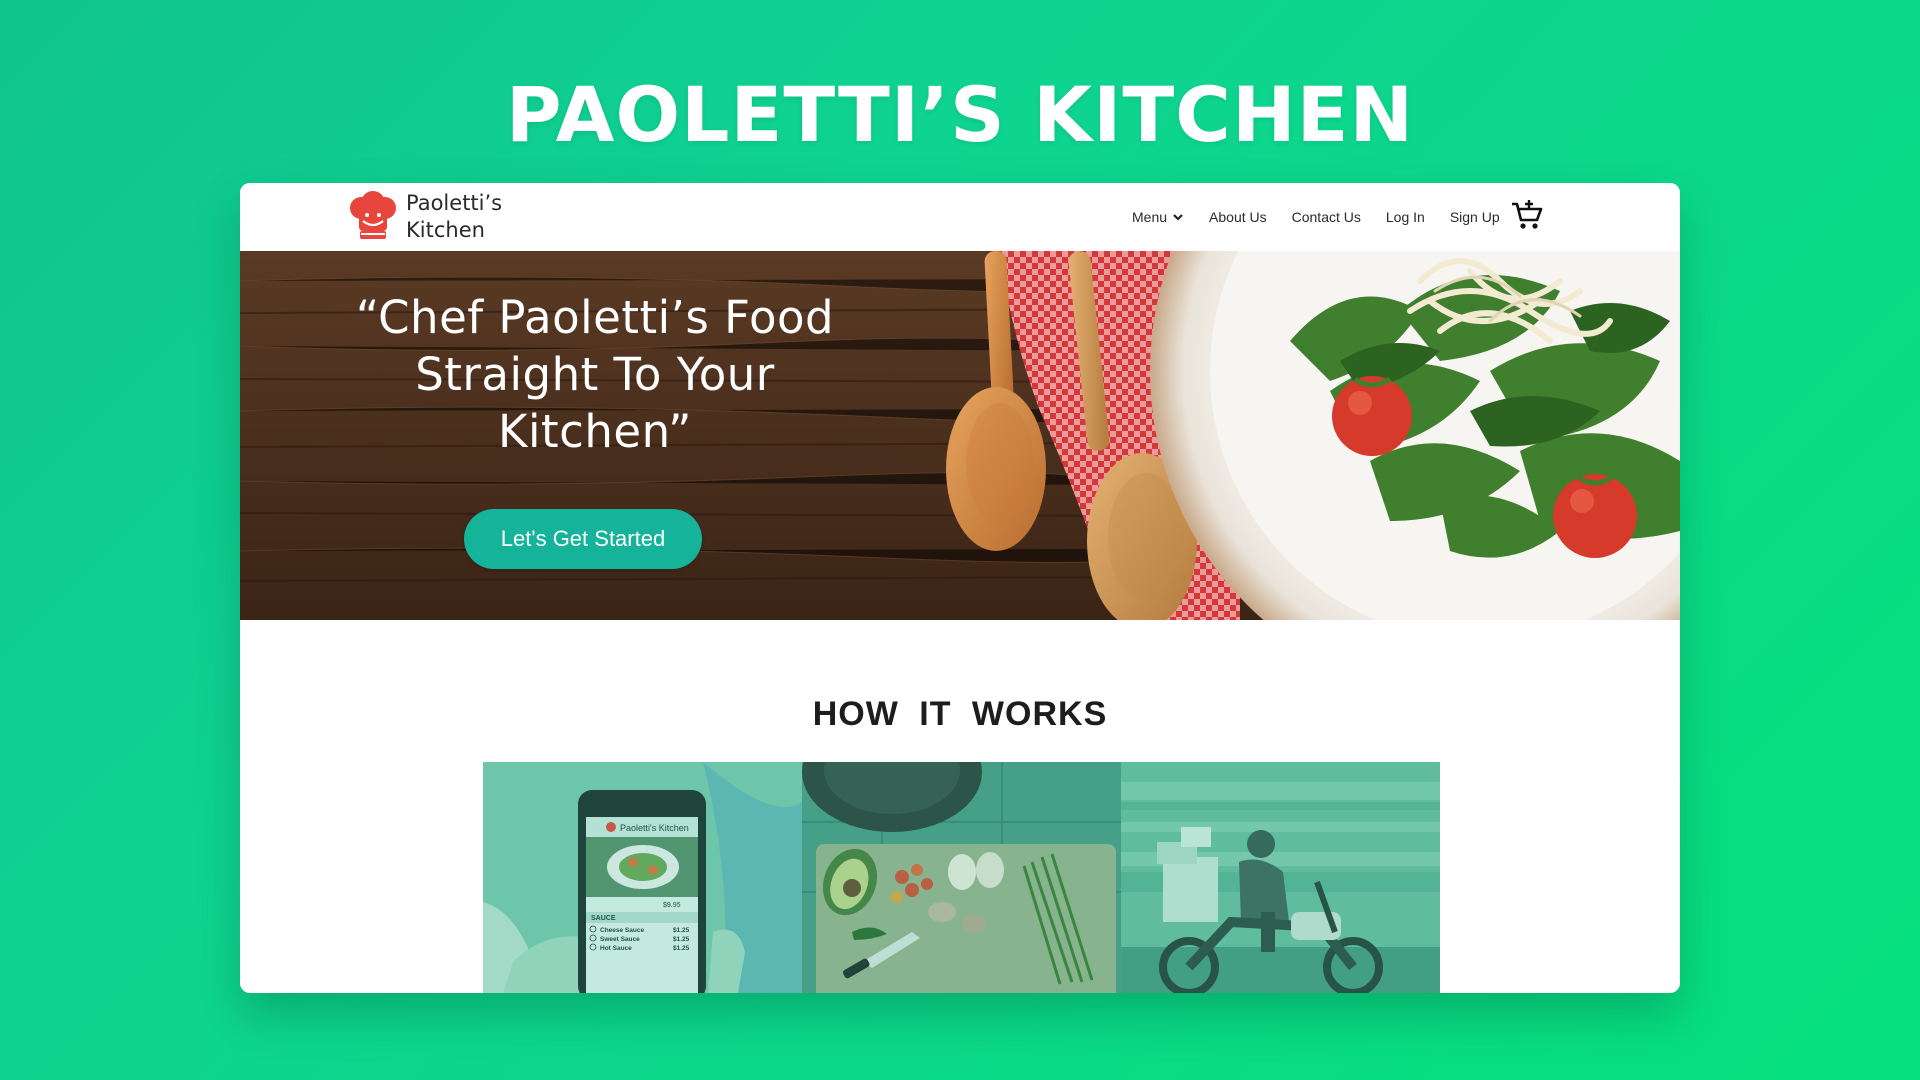 The width and height of the screenshot is (1920, 1080). What do you see at coordinates (1527, 215) in the screenshot?
I see `cart-plus-icon` at bounding box center [1527, 215].